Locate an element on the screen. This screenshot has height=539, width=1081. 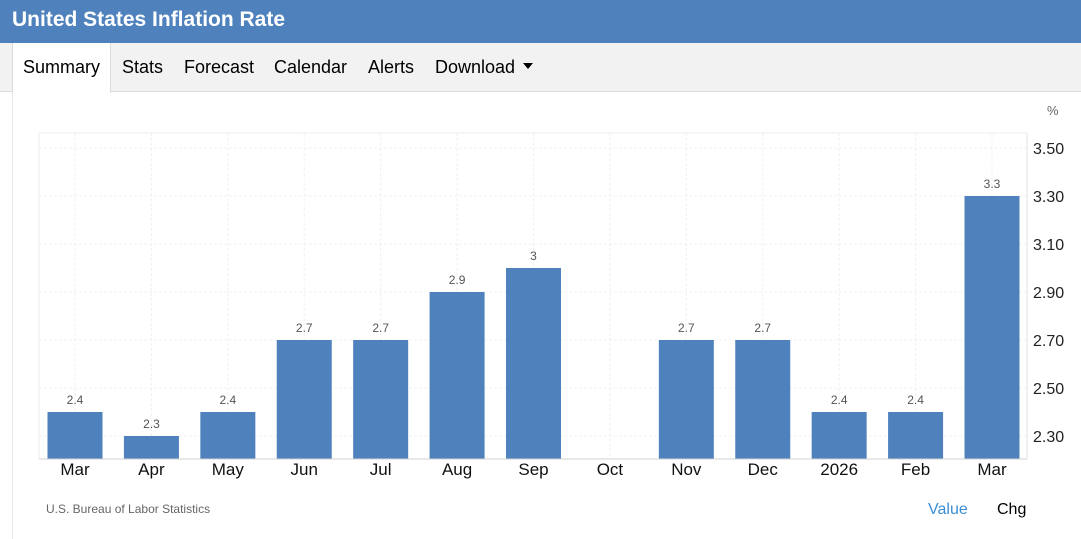
x-tick-label: Dec is located at coordinates (763, 469).